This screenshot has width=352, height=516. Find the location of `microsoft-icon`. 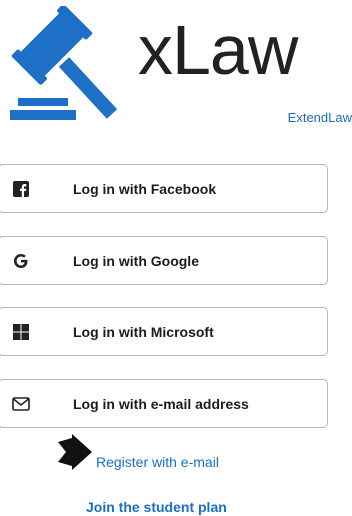

microsoft-icon is located at coordinates (21, 332).